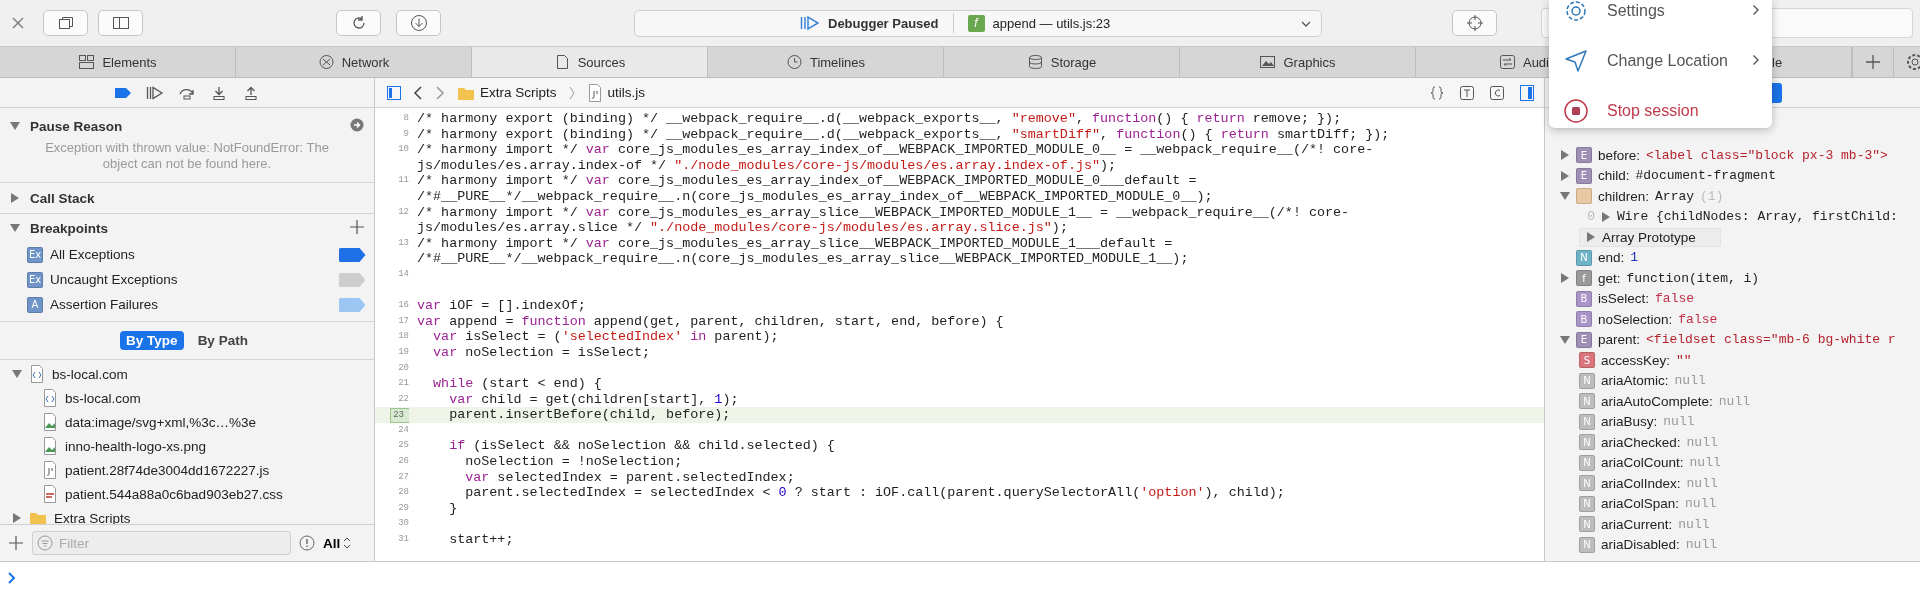 This screenshot has height=594, width=1920. What do you see at coordinates (35, 304) in the screenshot?
I see `breakpoint-type-badge: A` at bounding box center [35, 304].